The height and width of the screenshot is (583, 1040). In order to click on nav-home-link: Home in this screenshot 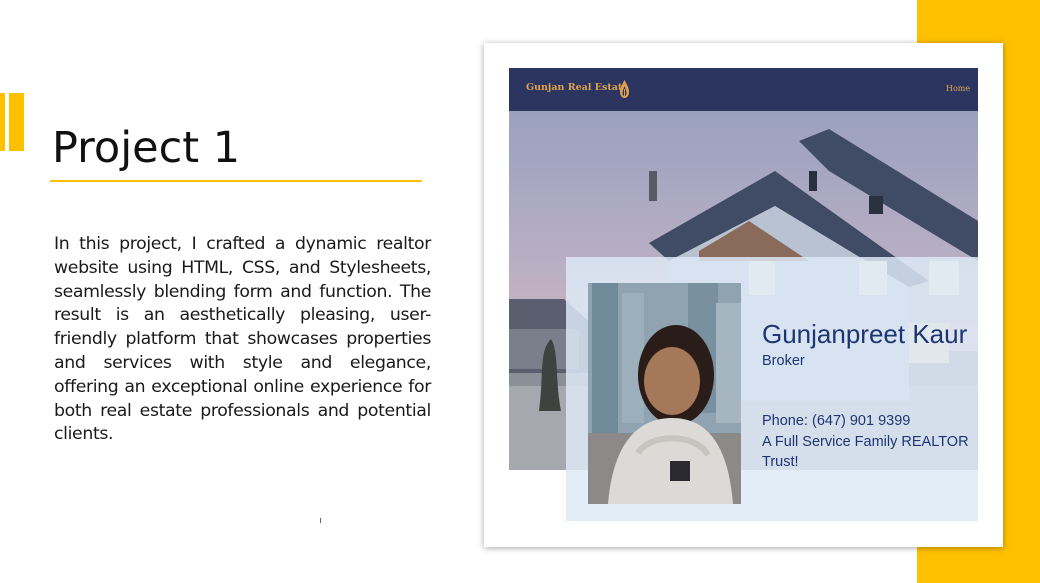, I will do `click(958, 88)`.